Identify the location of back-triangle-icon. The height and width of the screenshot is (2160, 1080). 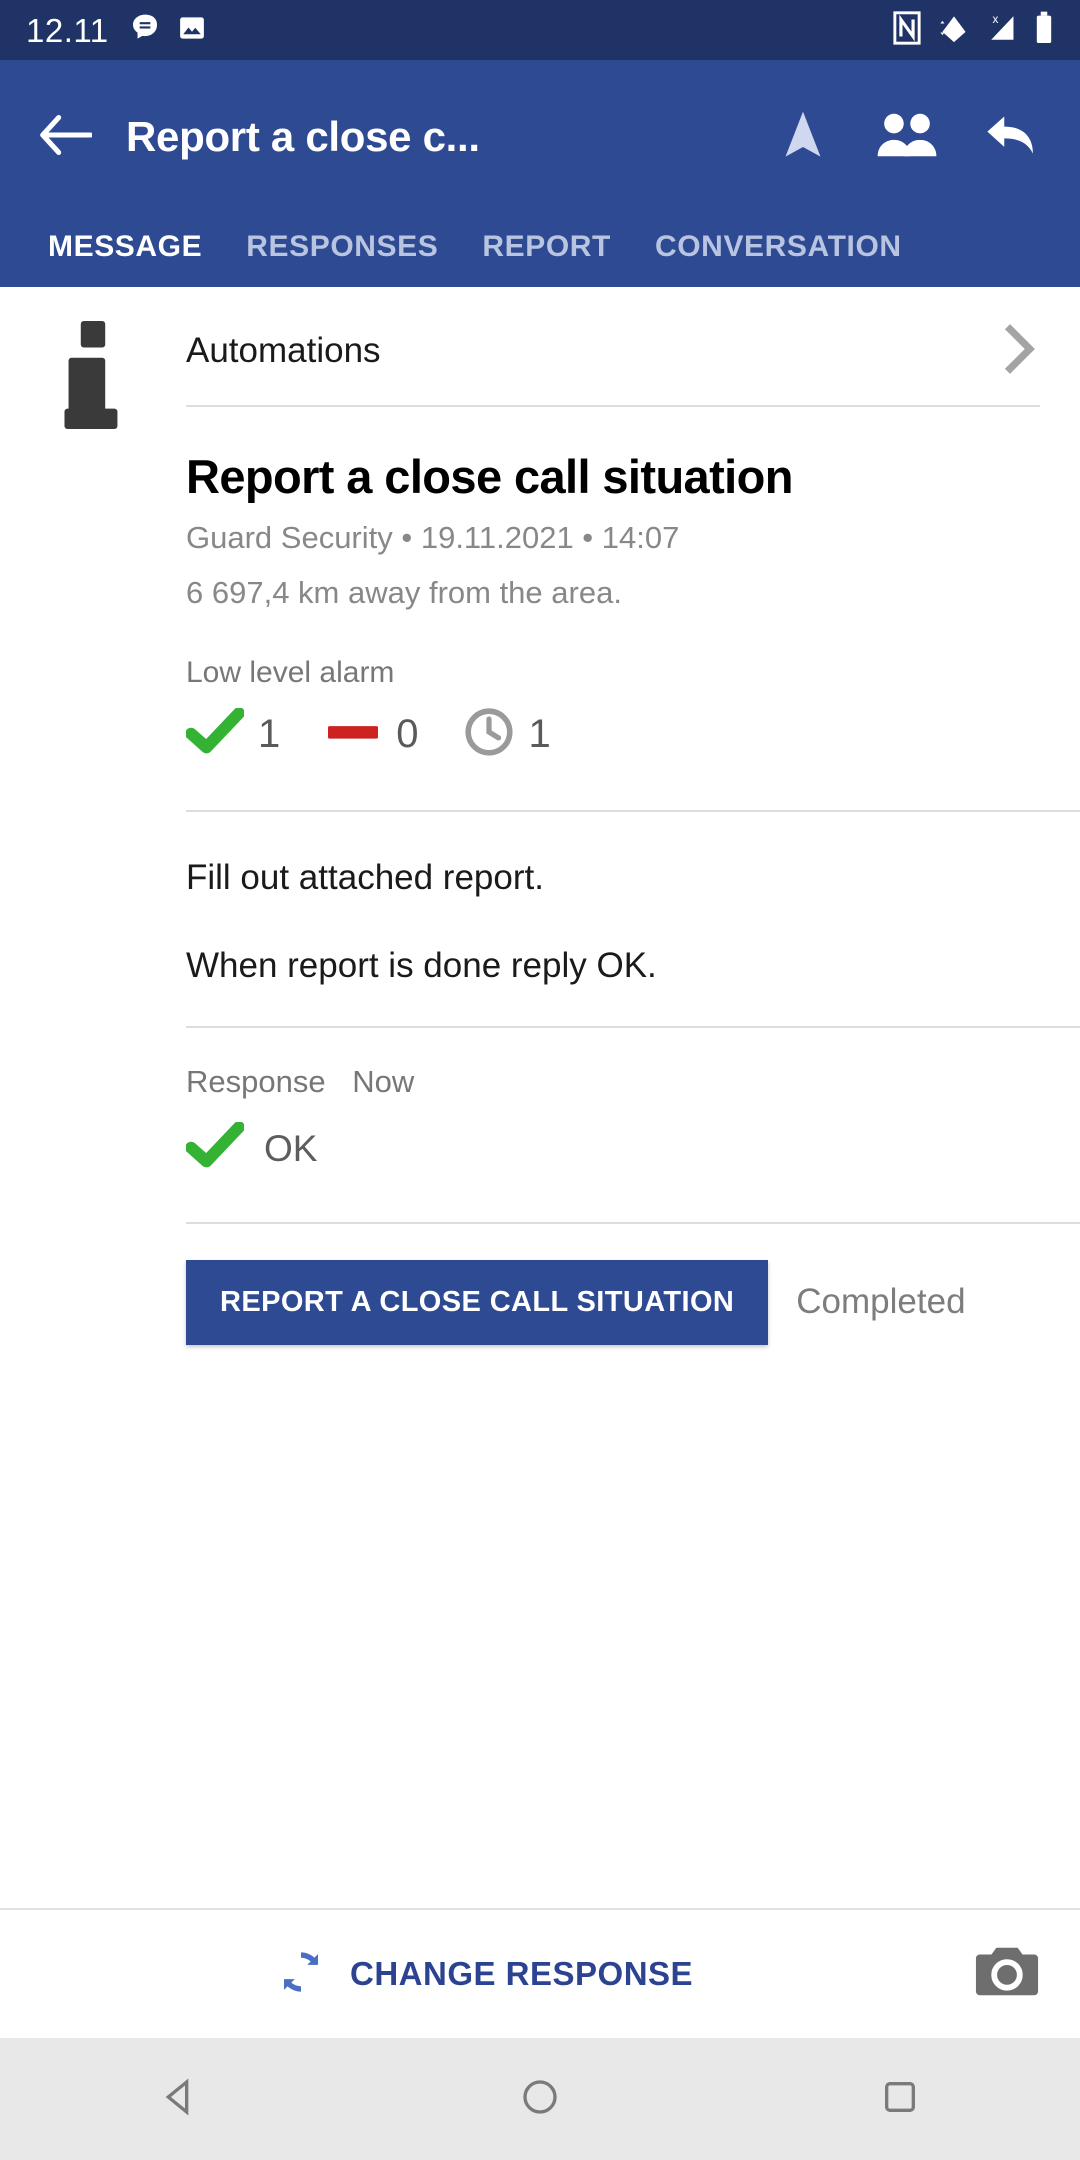
(180, 2099).